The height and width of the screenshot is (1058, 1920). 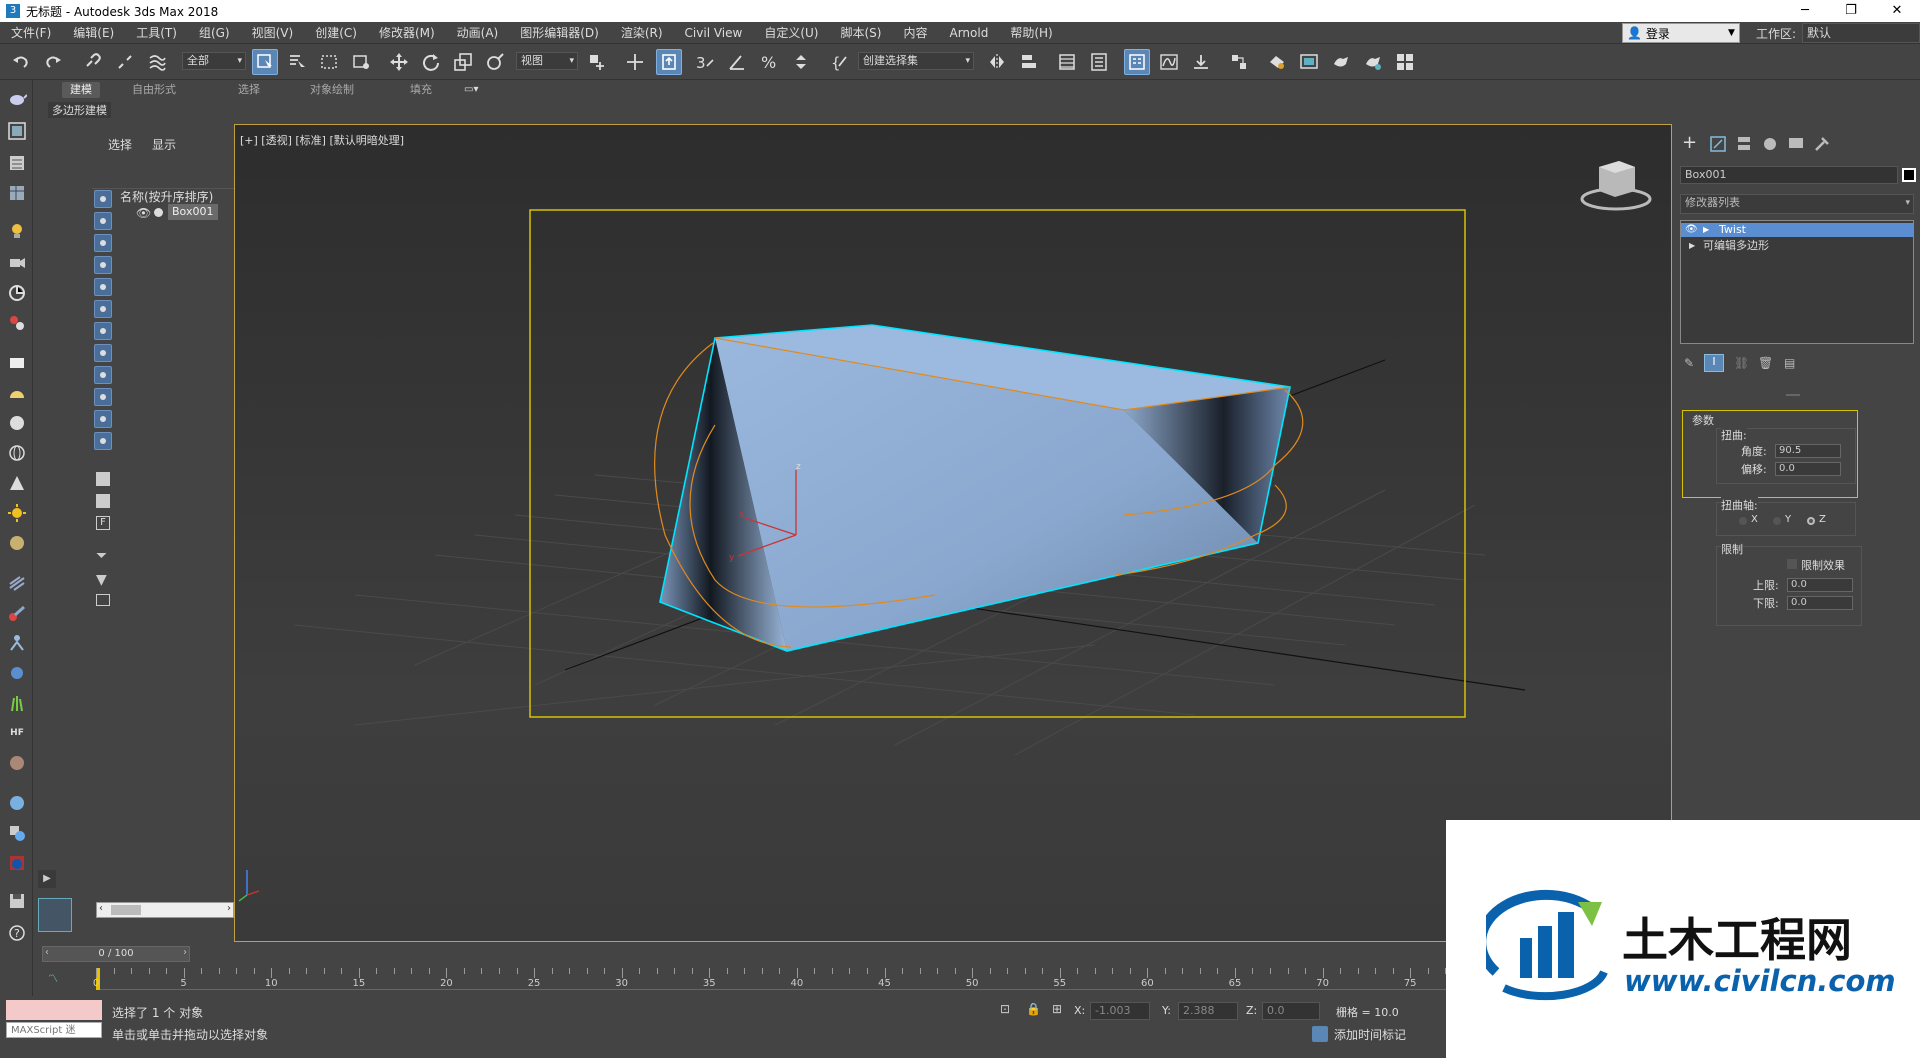 What do you see at coordinates (21, 62) in the screenshot?
I see `undo-icon` at bounding box center [21, 62].